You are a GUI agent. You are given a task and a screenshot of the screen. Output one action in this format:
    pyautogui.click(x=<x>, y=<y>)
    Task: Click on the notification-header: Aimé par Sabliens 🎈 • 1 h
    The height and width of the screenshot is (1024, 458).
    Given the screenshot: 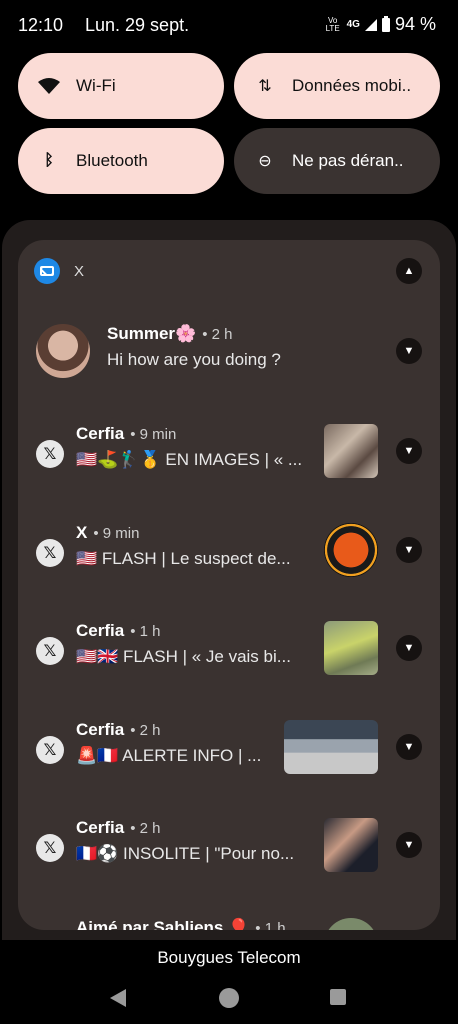 What is the action you would take?
    pyautogui.click(x=181, y=924)
    